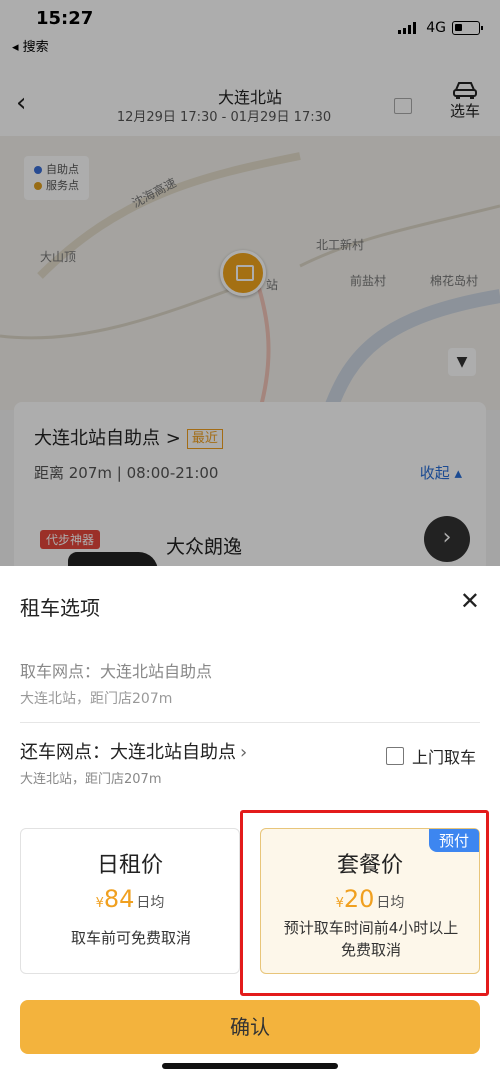  Describe the element at coordinates (129, 865) in the screenshot. I see `option-title: 日租价` at that location.